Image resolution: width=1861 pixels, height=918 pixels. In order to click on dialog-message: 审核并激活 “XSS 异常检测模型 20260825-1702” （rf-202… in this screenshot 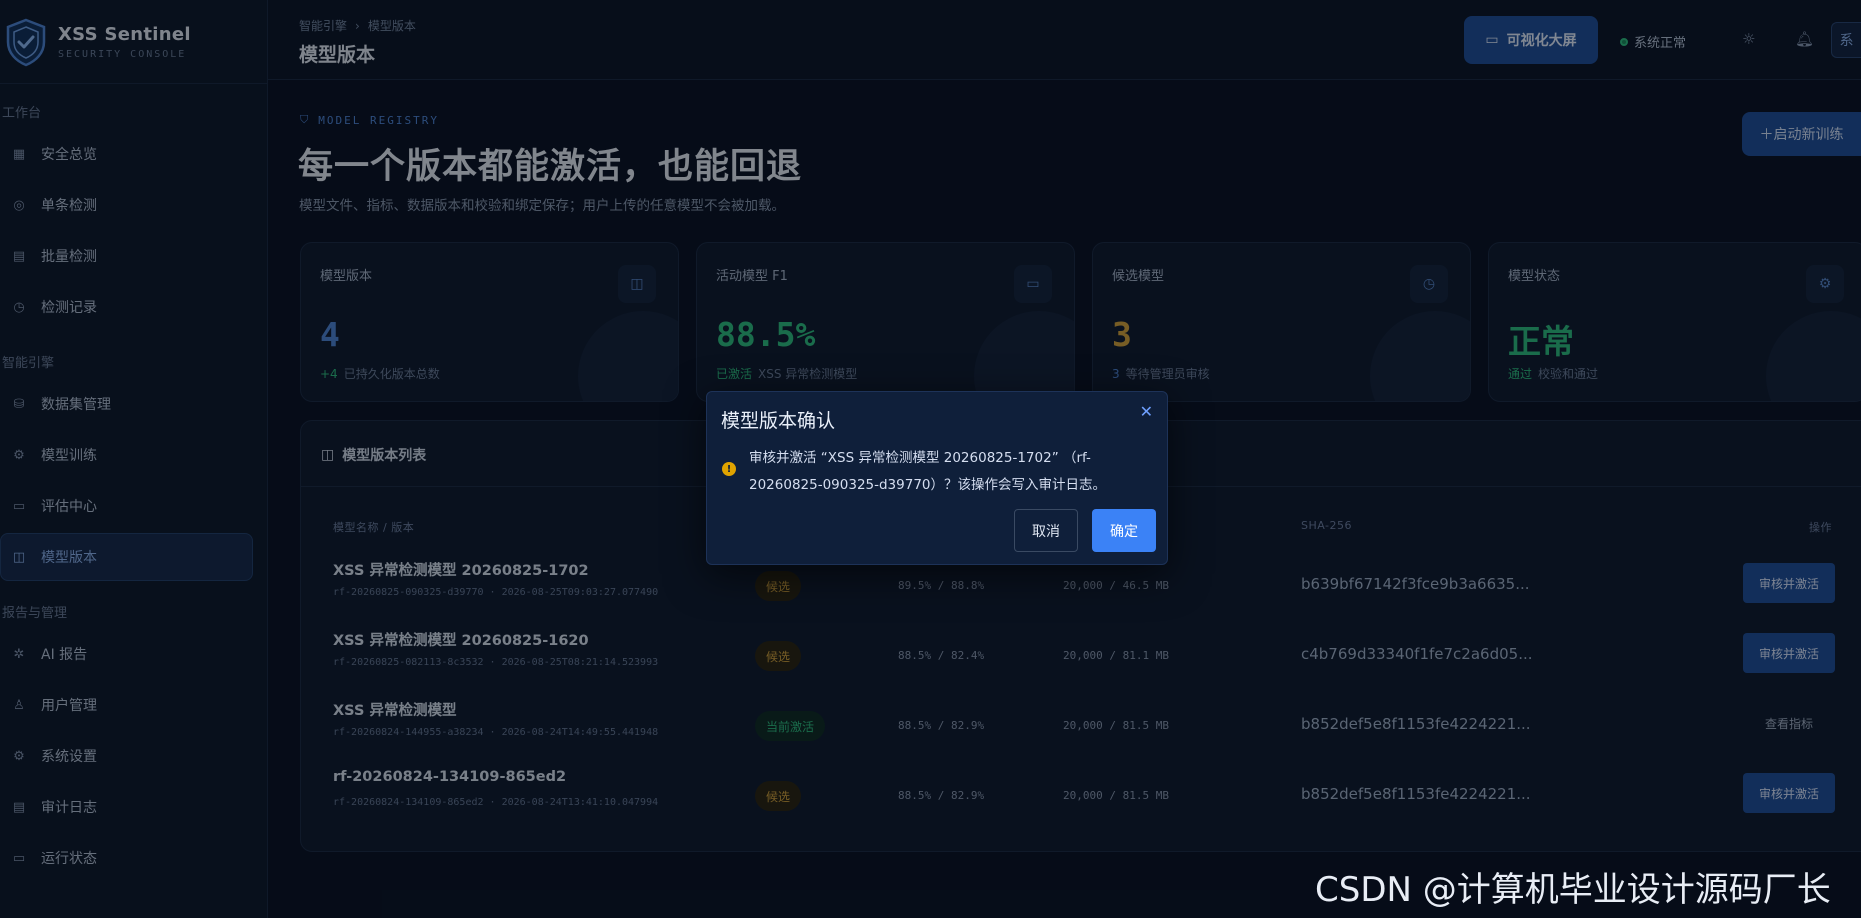, I will do `click(928, 471)`.